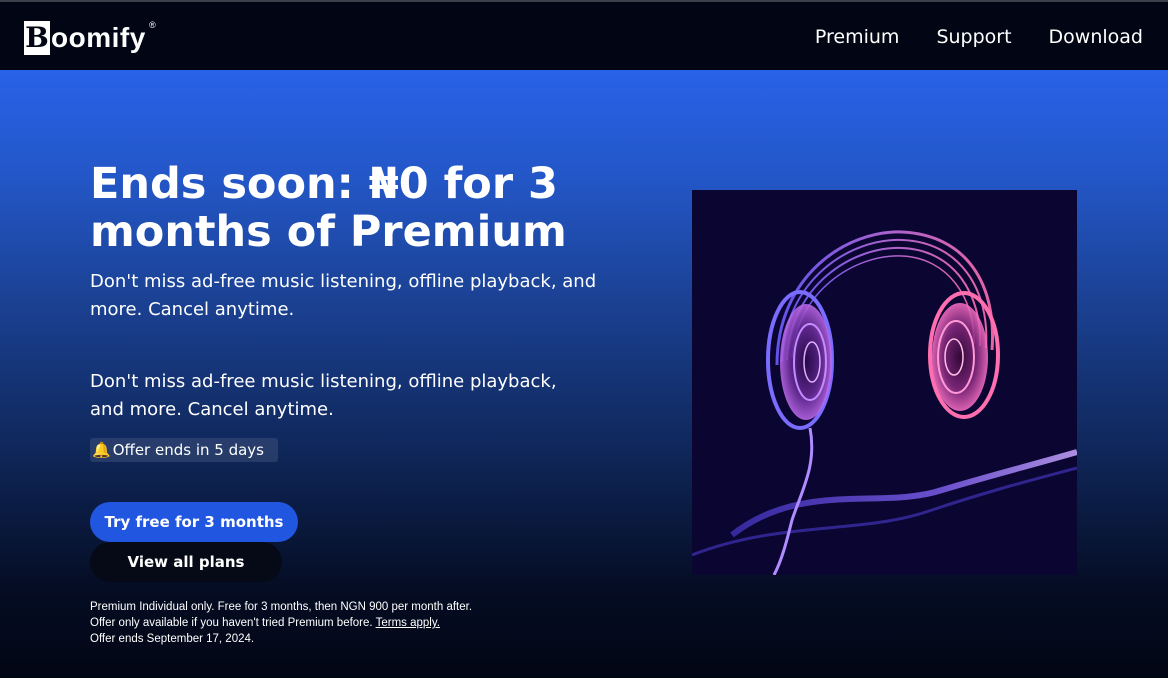 The height and width of the screenshot is (678, 1168). I want to click on brand-logo: B oomify ®, so click(90, 38).